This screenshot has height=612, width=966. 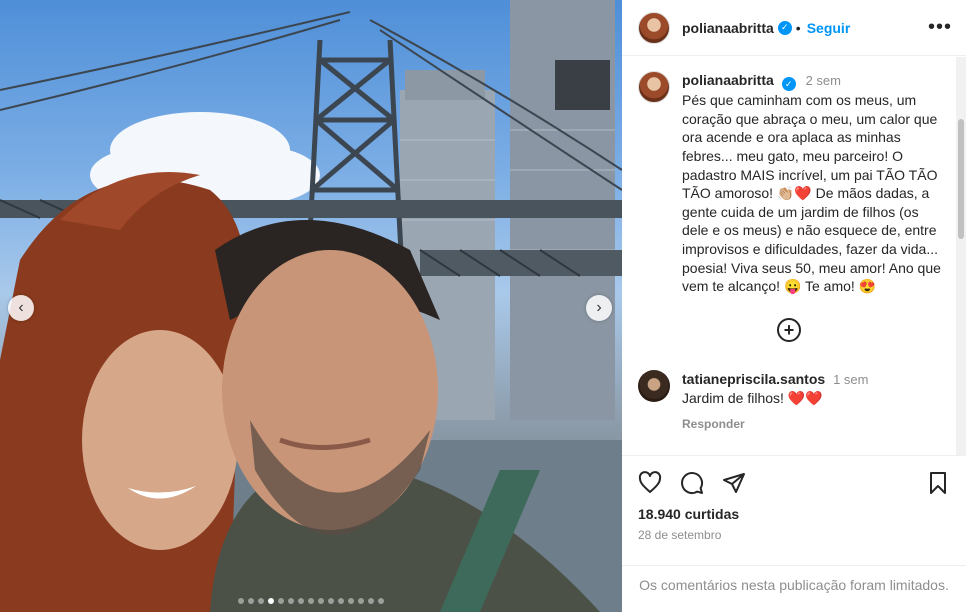 I want to click on load-more-comments-button: +, so click(x=789, y=329).